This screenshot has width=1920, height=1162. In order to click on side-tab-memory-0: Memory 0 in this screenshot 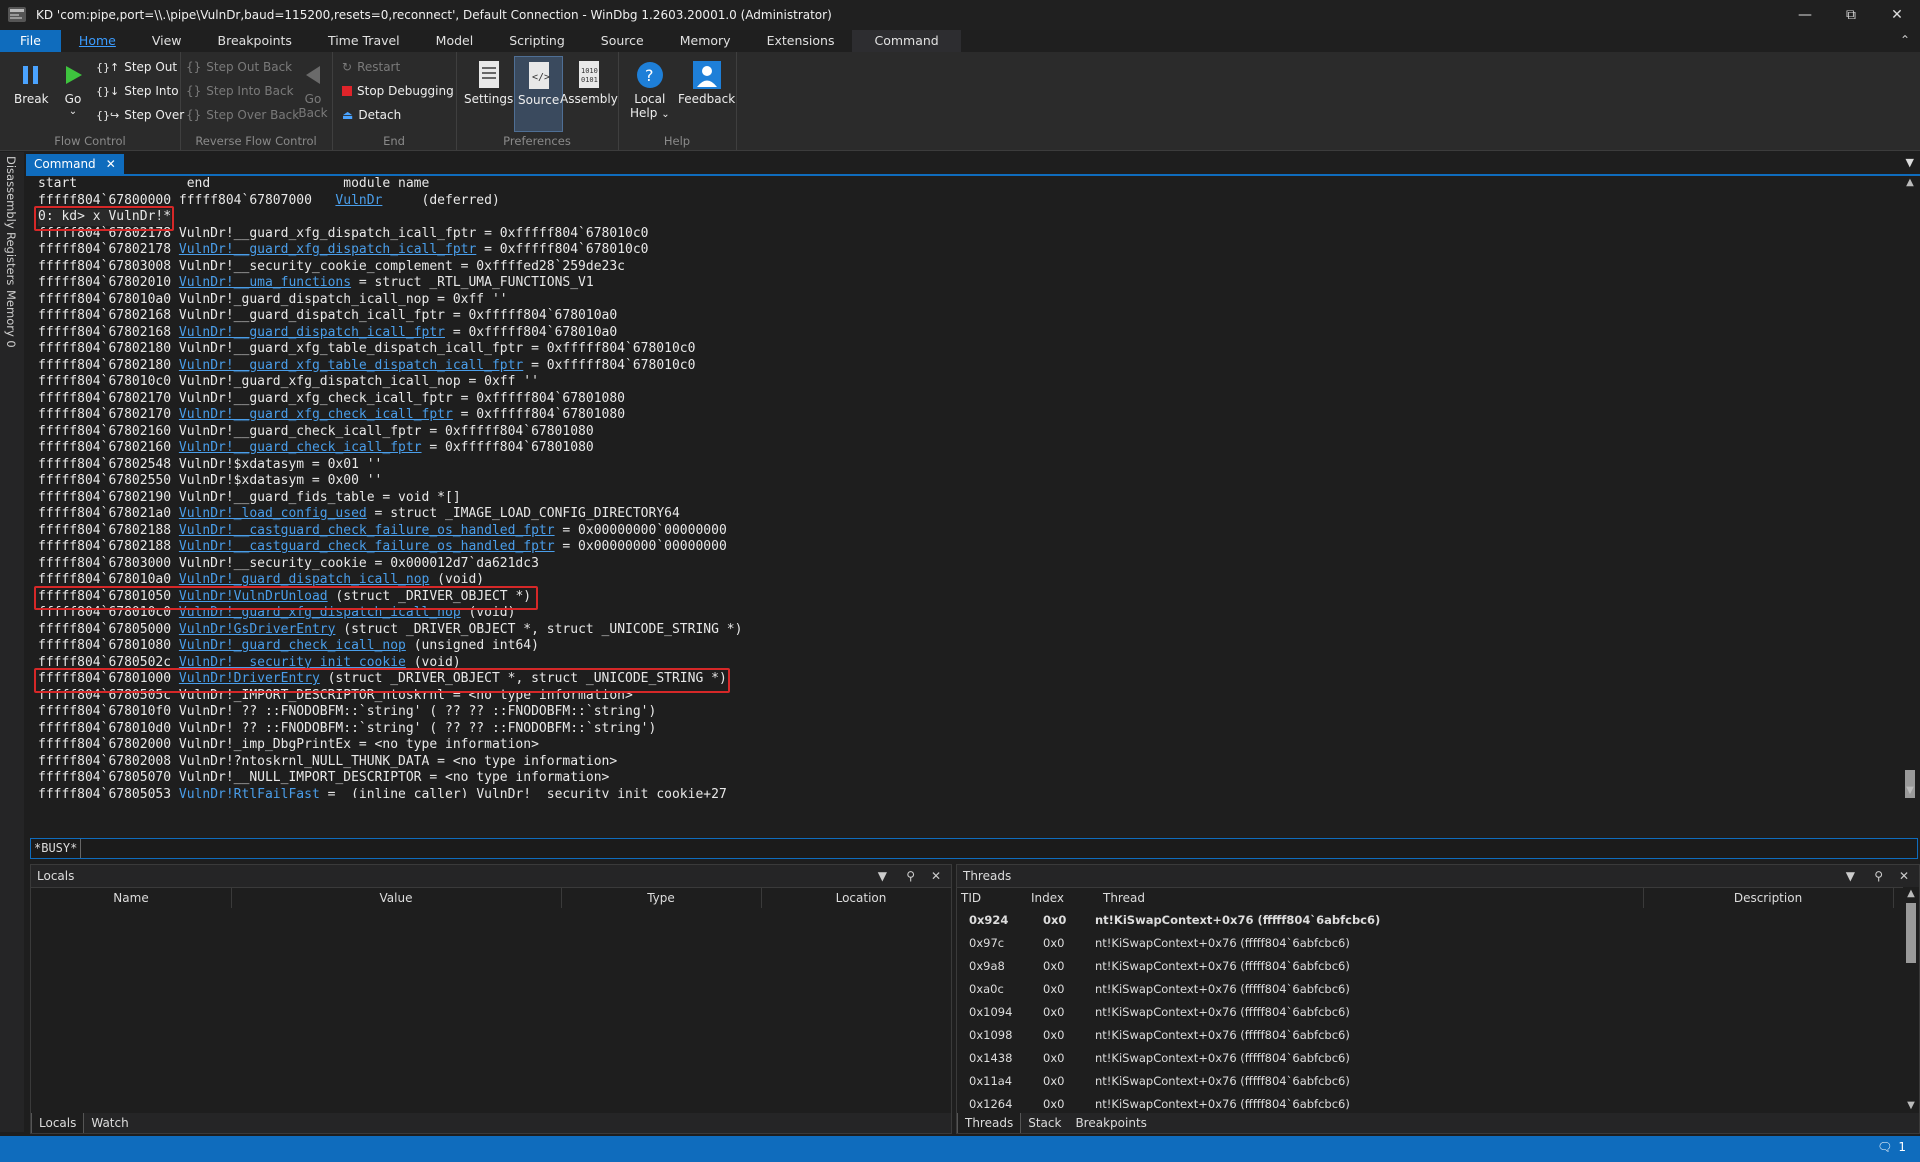, I will do `click(11, 319)`.